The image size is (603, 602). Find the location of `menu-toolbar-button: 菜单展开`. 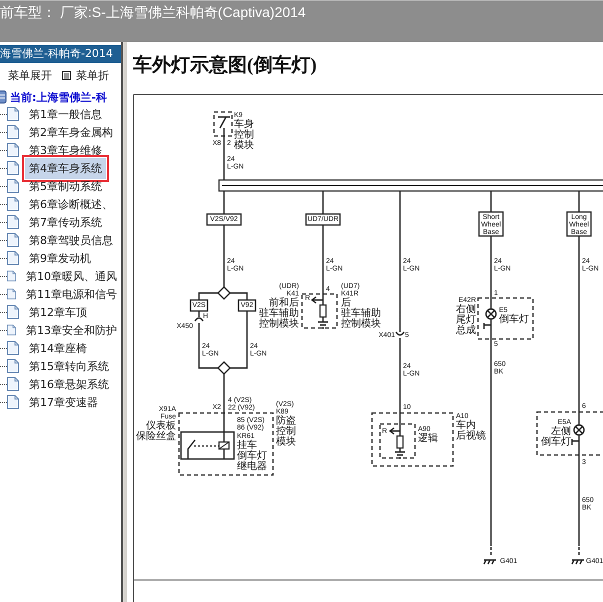

menu-toolbar-button: 菜单展开 is located at coordinates (30, 75).